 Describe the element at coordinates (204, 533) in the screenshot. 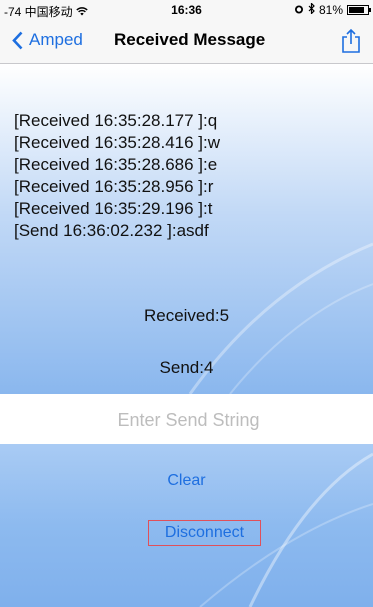

I see `disconnect-button: Disconnect` at that location.